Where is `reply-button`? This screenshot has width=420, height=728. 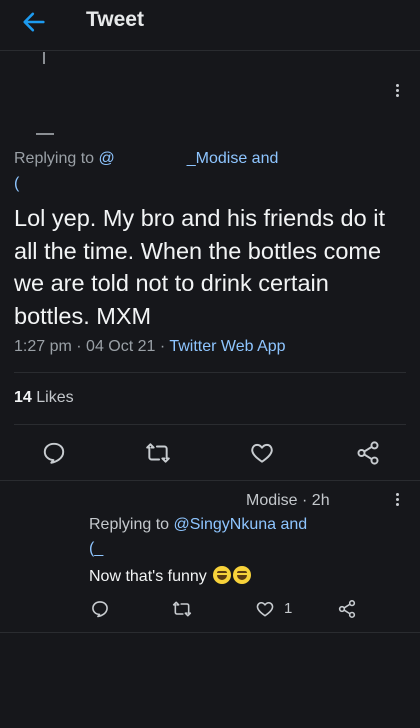 reply-button is located at coordinates (54, 453).